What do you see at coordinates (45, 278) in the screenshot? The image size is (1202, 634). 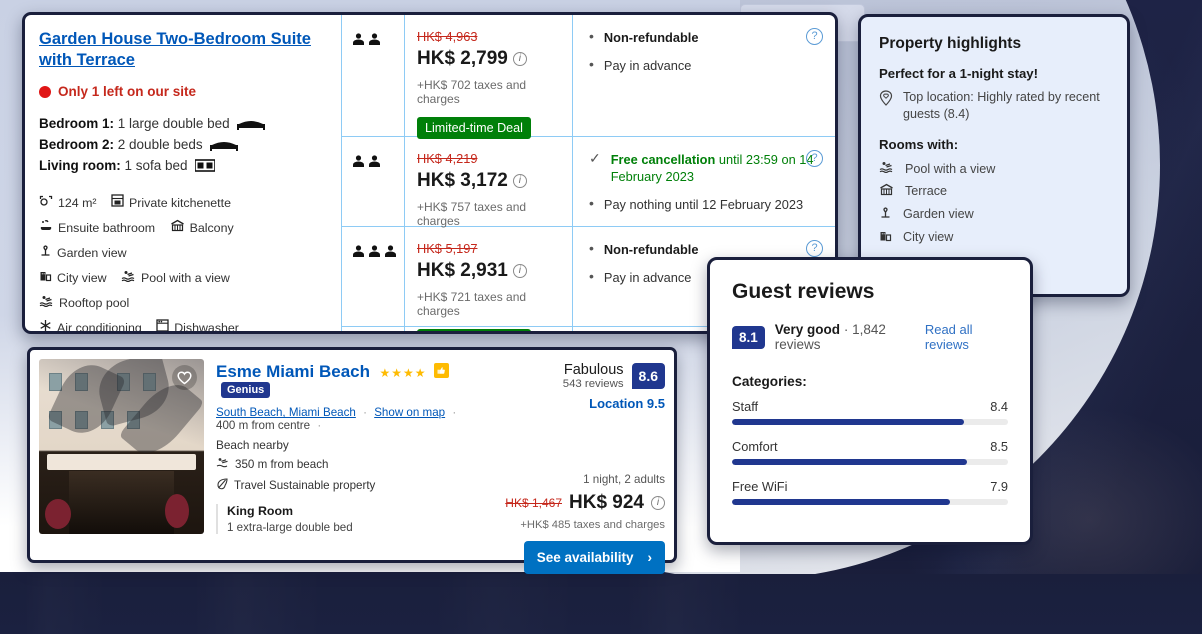 I see `city-view-icon` at bounding box center [45, 278].